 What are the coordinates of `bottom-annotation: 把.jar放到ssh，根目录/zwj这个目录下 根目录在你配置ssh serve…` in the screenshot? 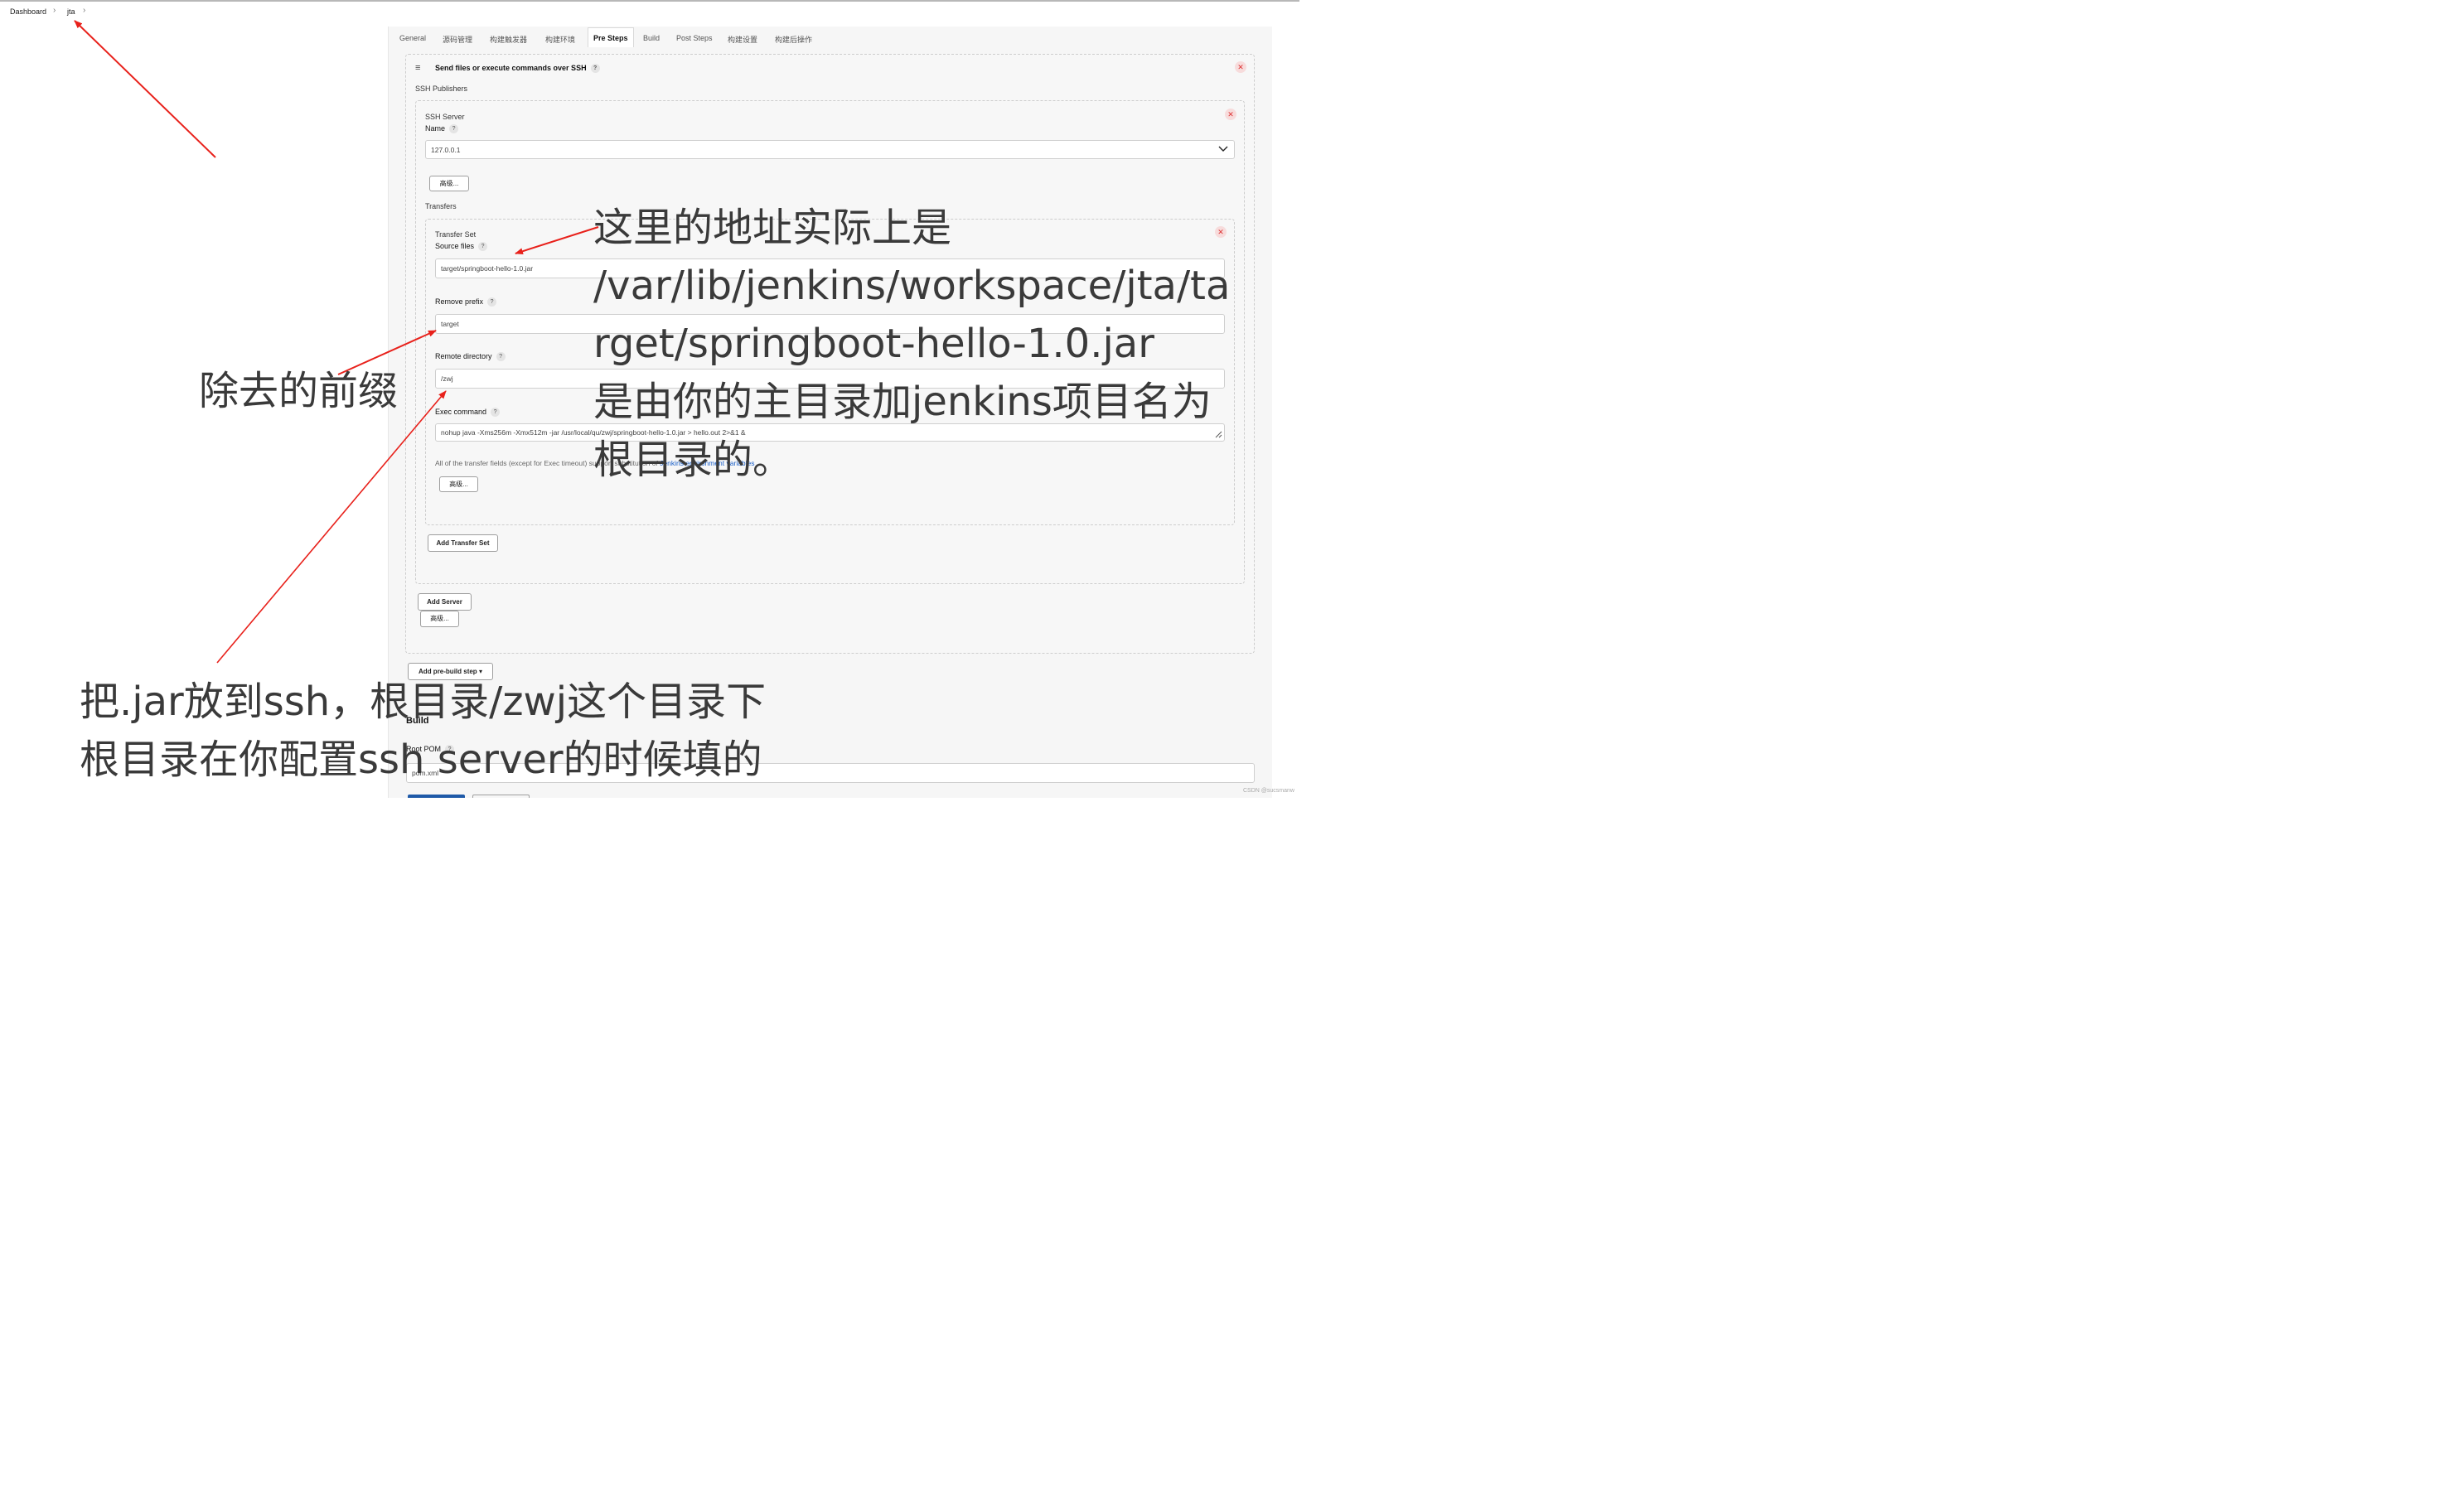 It's located at (423, 731).